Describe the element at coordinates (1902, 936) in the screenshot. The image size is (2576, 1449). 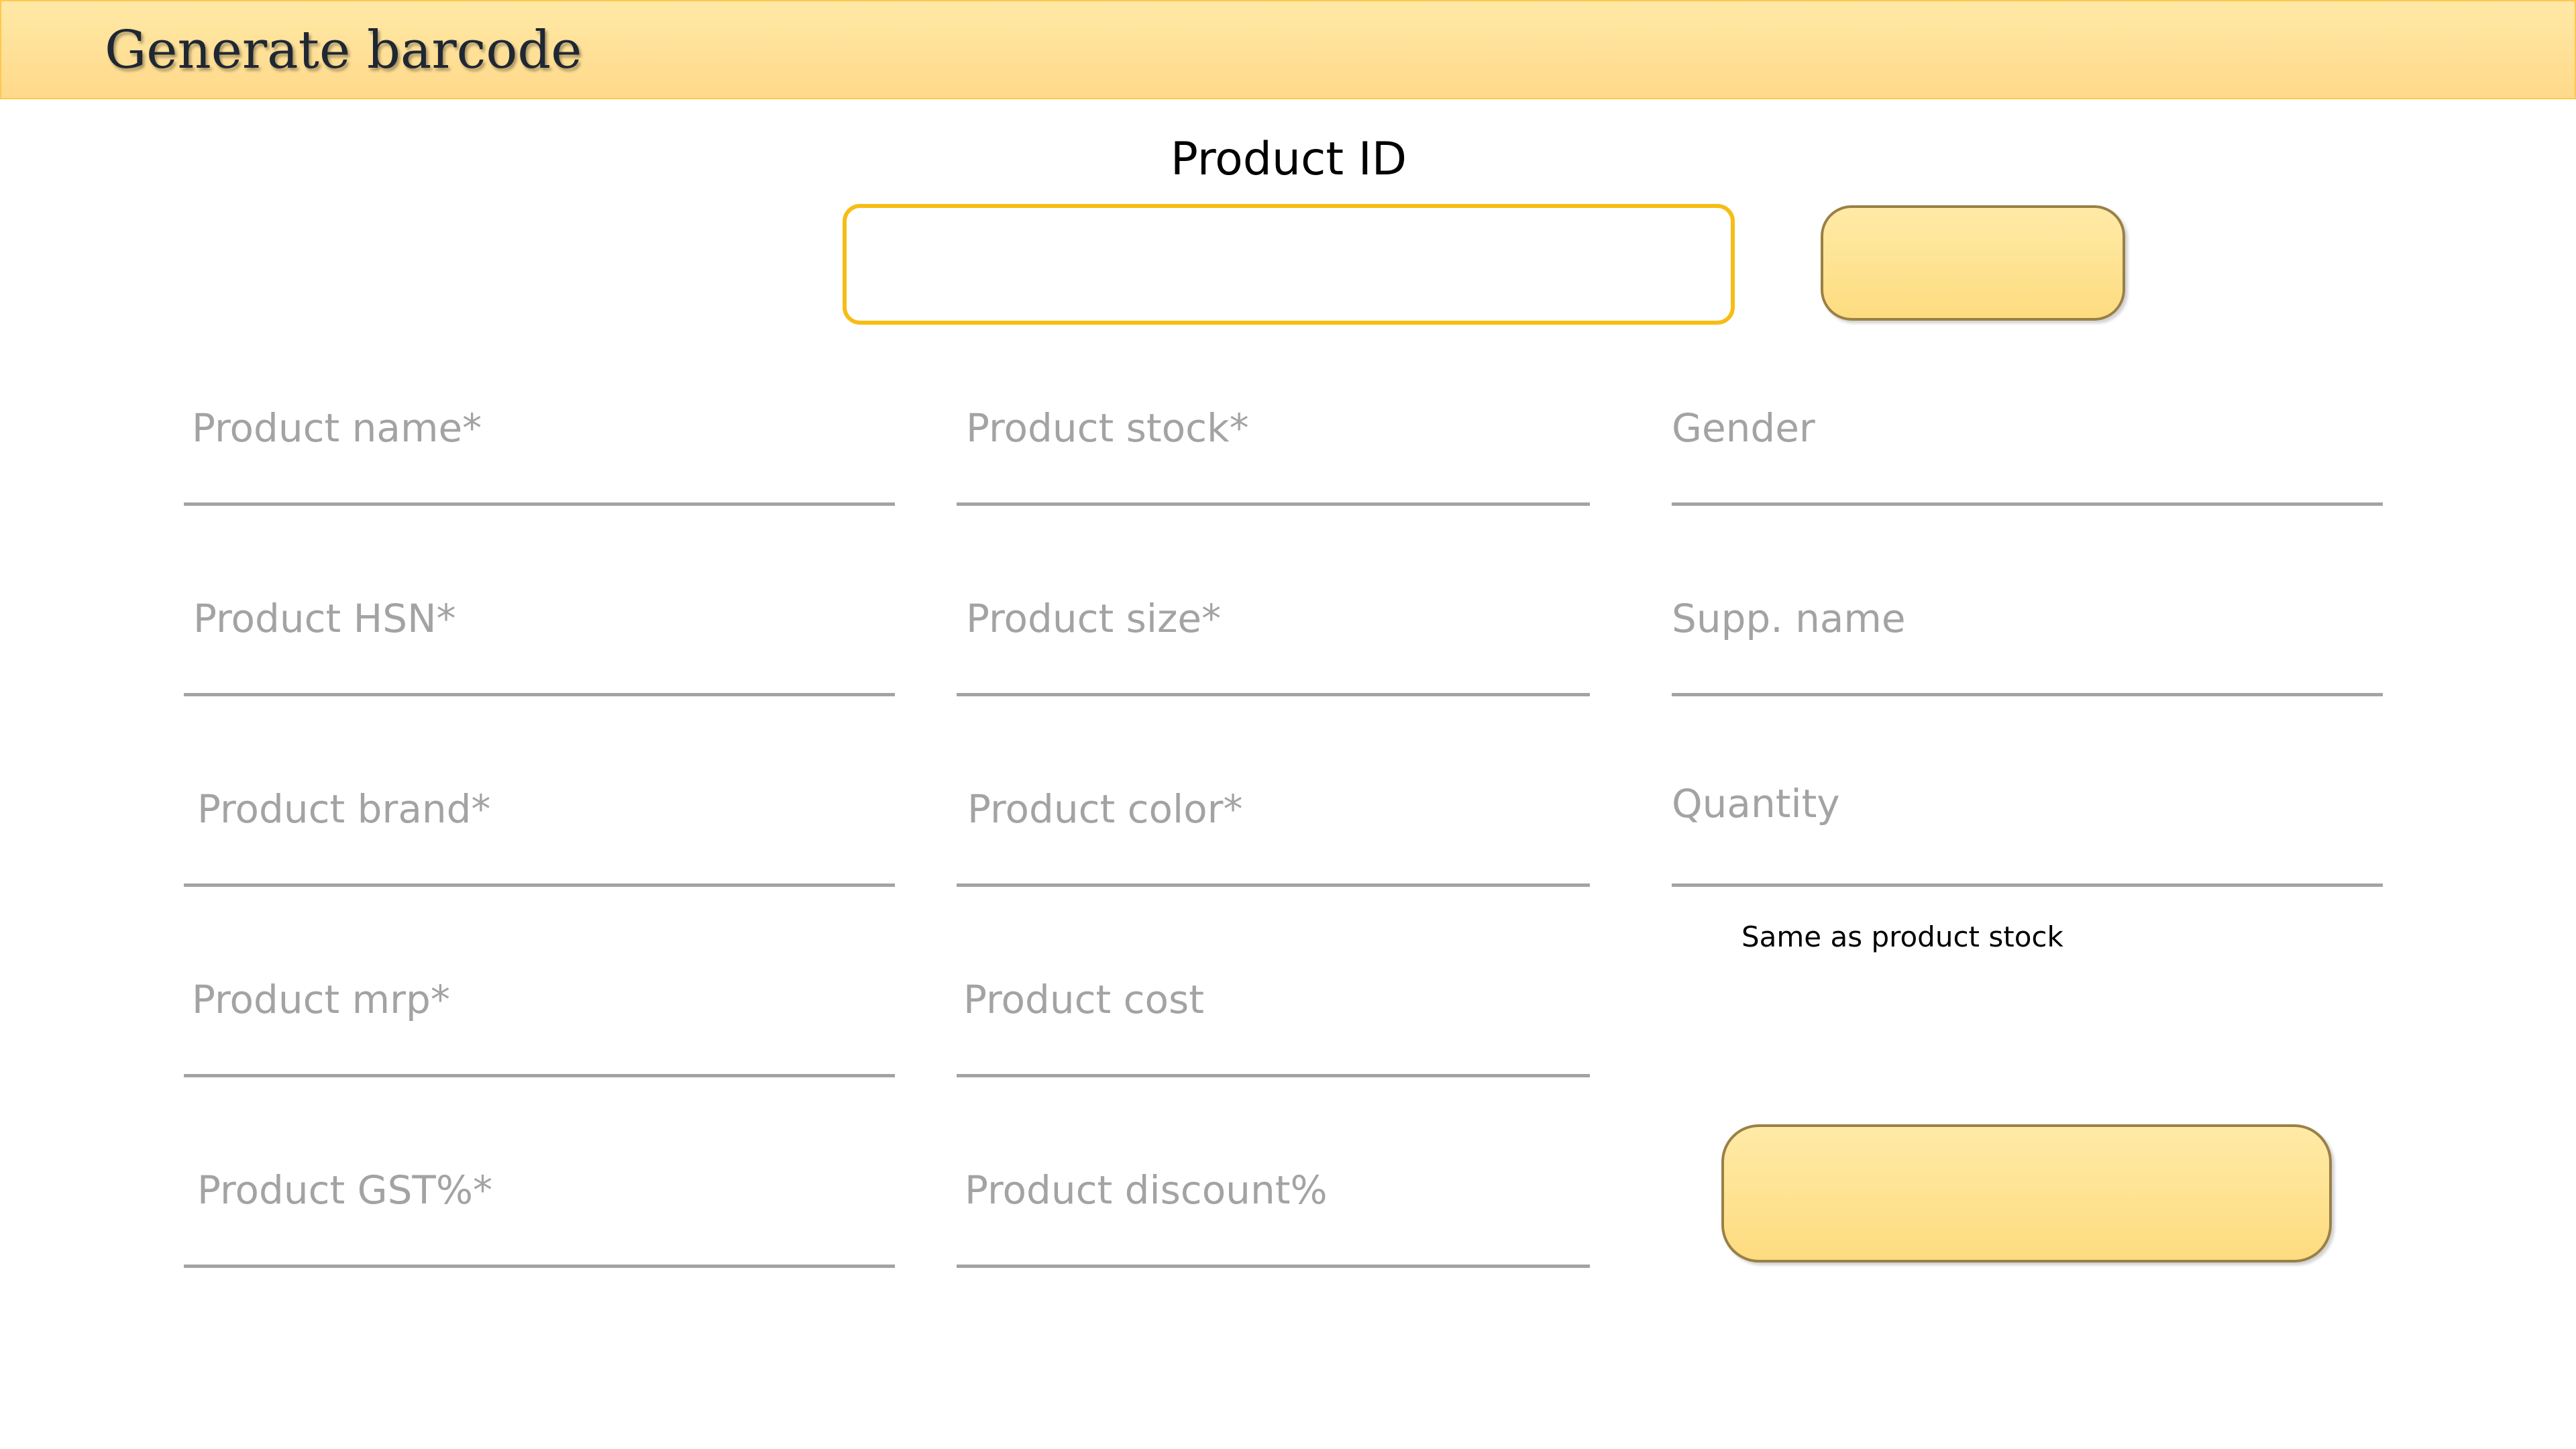
I see `quantity-hint: Same as product stock` at that location.